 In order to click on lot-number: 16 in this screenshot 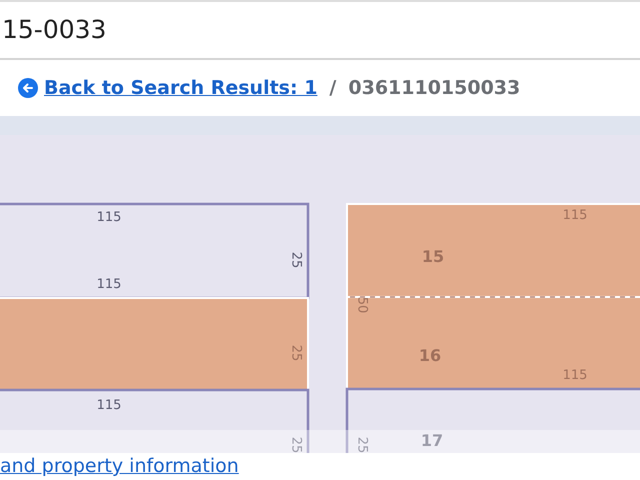, I will do `click(430, 355)`.